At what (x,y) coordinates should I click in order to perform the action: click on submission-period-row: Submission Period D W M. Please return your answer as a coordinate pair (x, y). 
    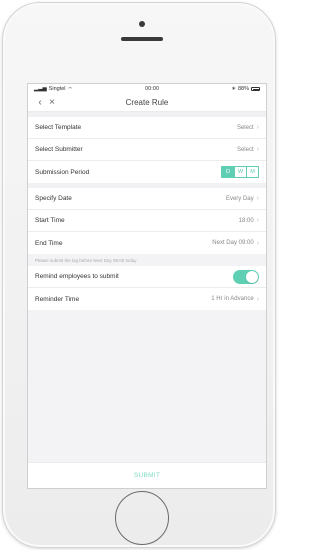
    Looking at the image, I should click on (147, 172).